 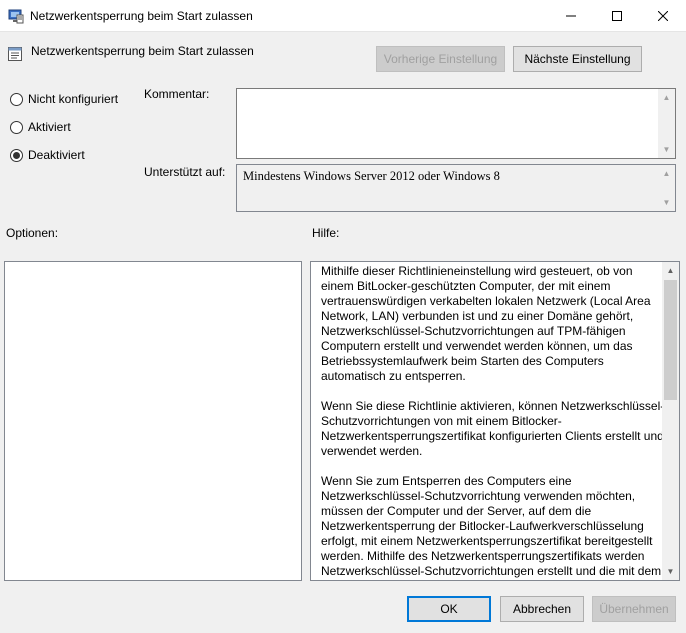 What do you see at coordinates (542, 609) in the screenshot?
I see `cancel-button: Abbrechen` at bounding box center [542, 609].